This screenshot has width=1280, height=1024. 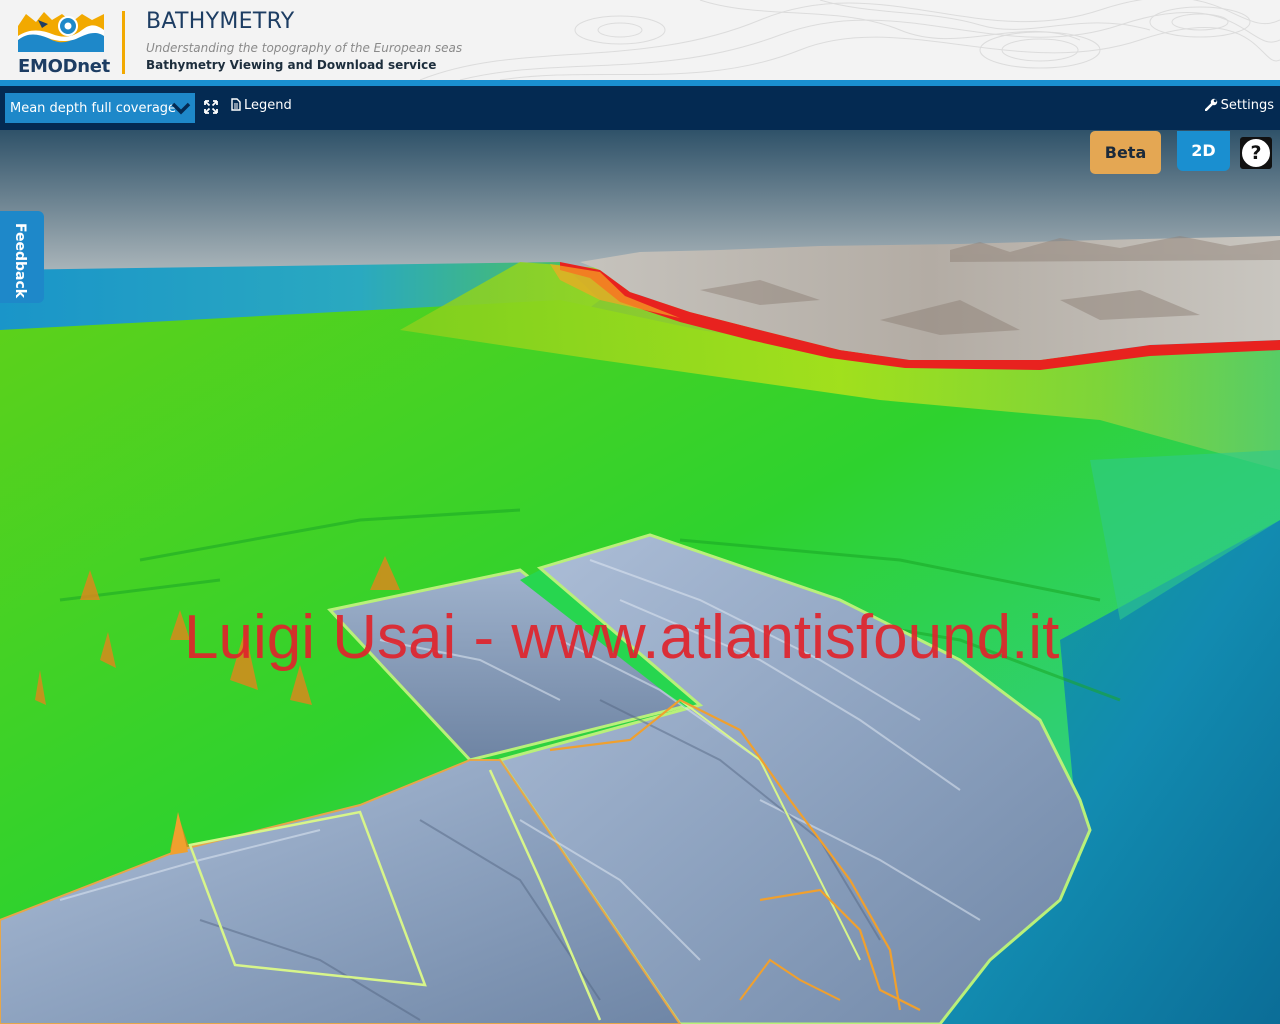 What do you see at coordinates (61, 32) in the screenshot?
I see `emodnet-logo-icon` at bounding box center [61, 32].